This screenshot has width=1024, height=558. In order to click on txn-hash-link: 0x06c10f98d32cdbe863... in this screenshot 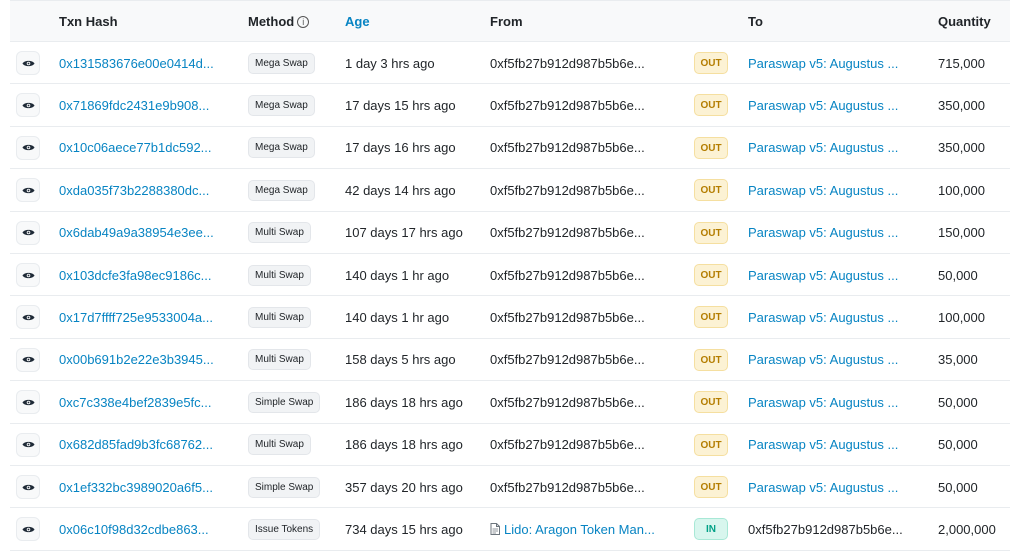, I will do `click(146, 529)`.